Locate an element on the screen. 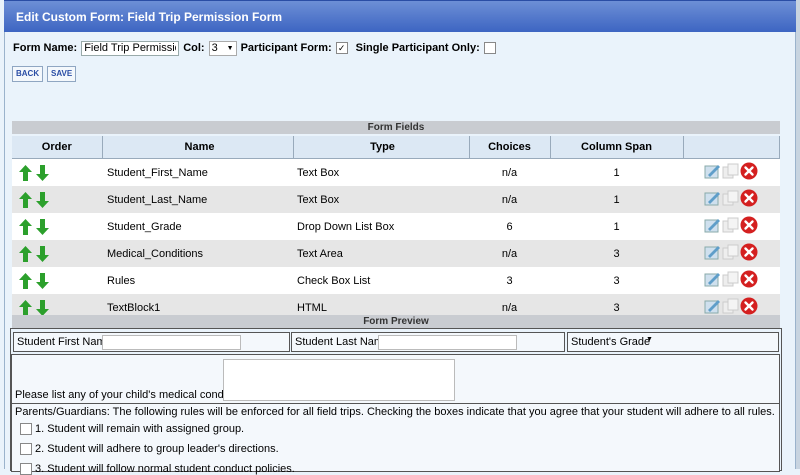 Image resolution: width=800 pixels, height=475 pixels. save-button: SAVE is located at coordinates (62, 74).